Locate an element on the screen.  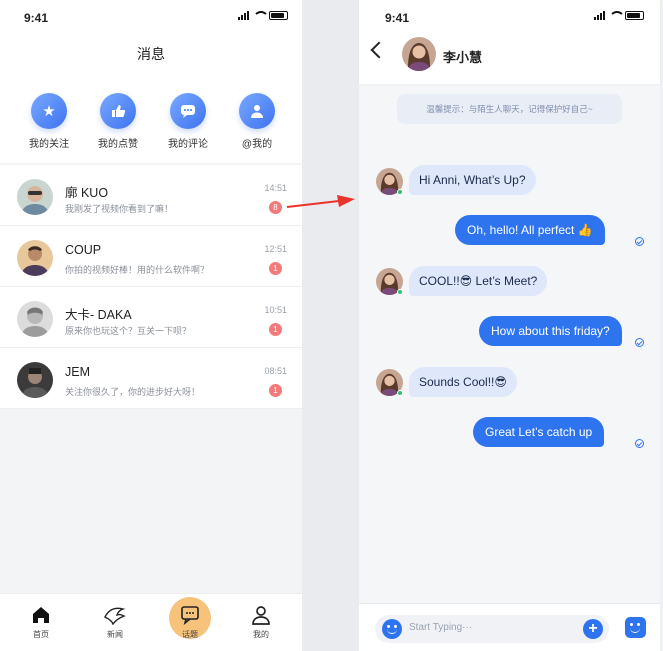
background-gap is located at coordinates (330, 325).